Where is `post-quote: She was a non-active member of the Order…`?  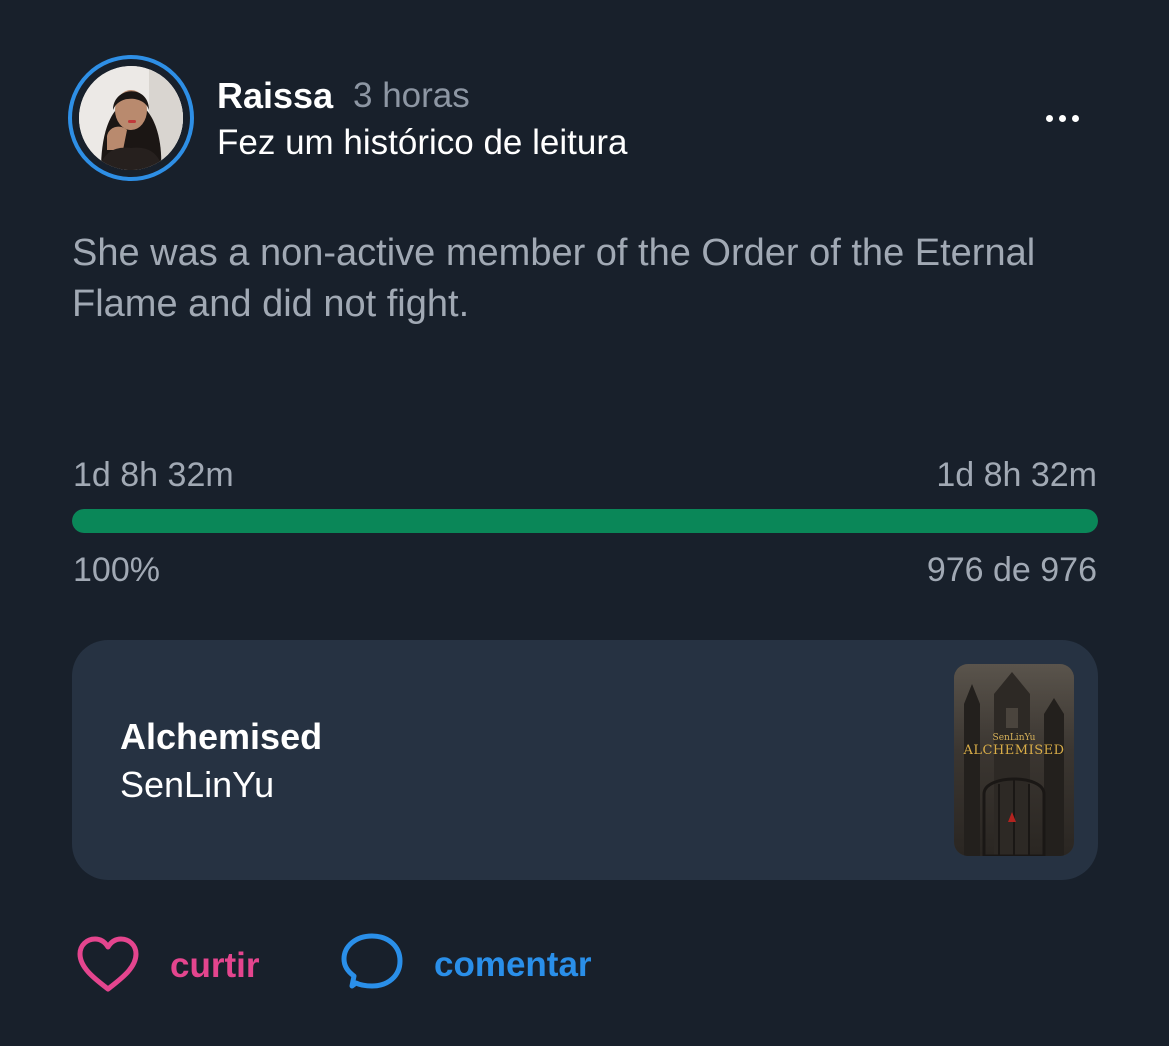
post-quote: She was a non-active member of the Order… is located at coordinates (554, 278).